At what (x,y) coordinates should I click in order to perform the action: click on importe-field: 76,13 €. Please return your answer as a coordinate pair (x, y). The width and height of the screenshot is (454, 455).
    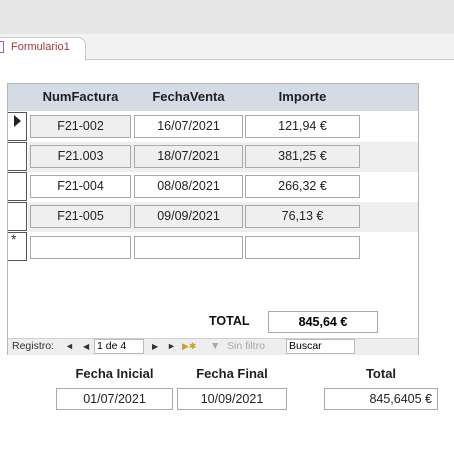
    Looking at the image, I should click on (302, 216).